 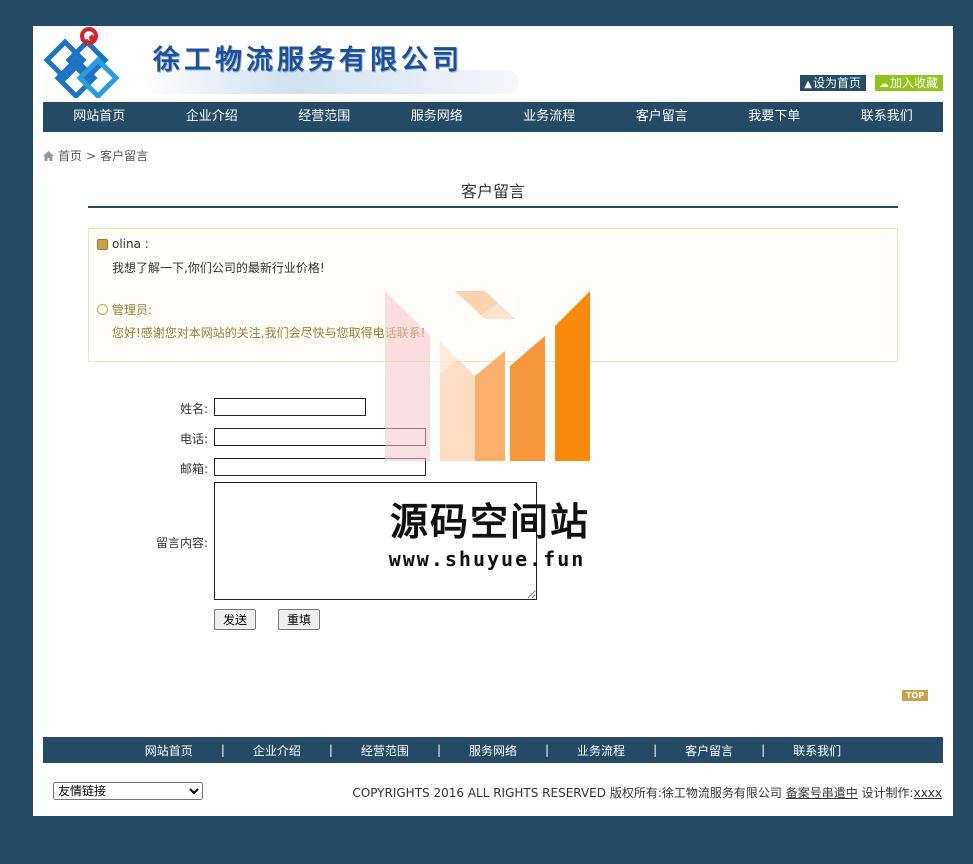 I want to click on nav-item-process: 业务流程, so click(x=549, y=117).